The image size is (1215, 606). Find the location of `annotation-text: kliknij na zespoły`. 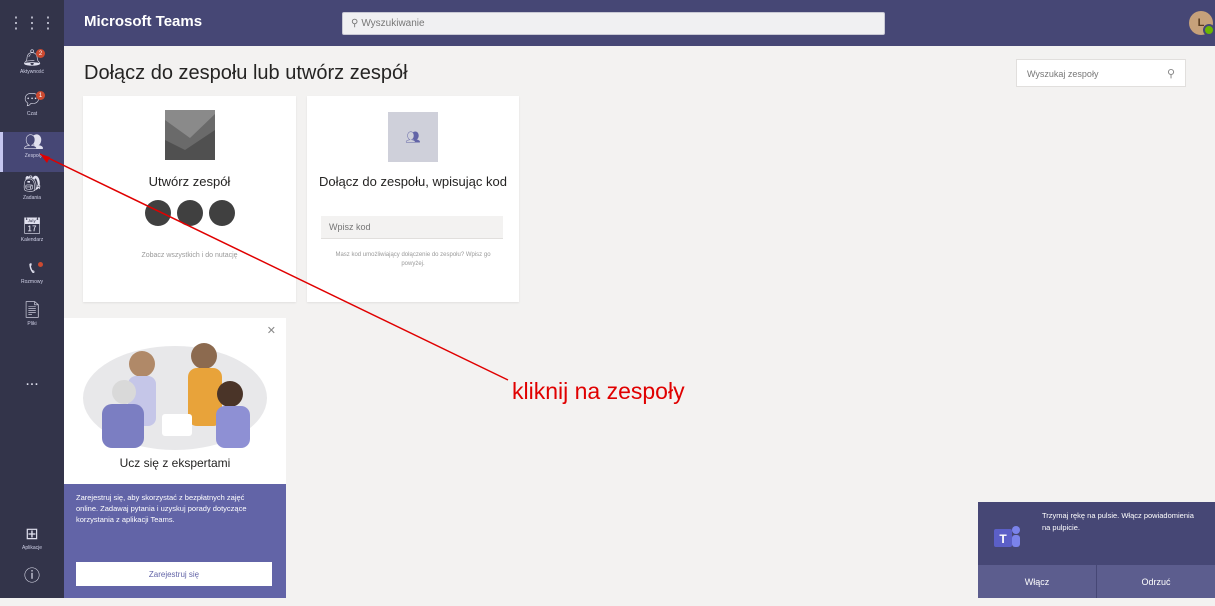

annotation-text: kliknij na zespoły is located at coordinates (598, 391).